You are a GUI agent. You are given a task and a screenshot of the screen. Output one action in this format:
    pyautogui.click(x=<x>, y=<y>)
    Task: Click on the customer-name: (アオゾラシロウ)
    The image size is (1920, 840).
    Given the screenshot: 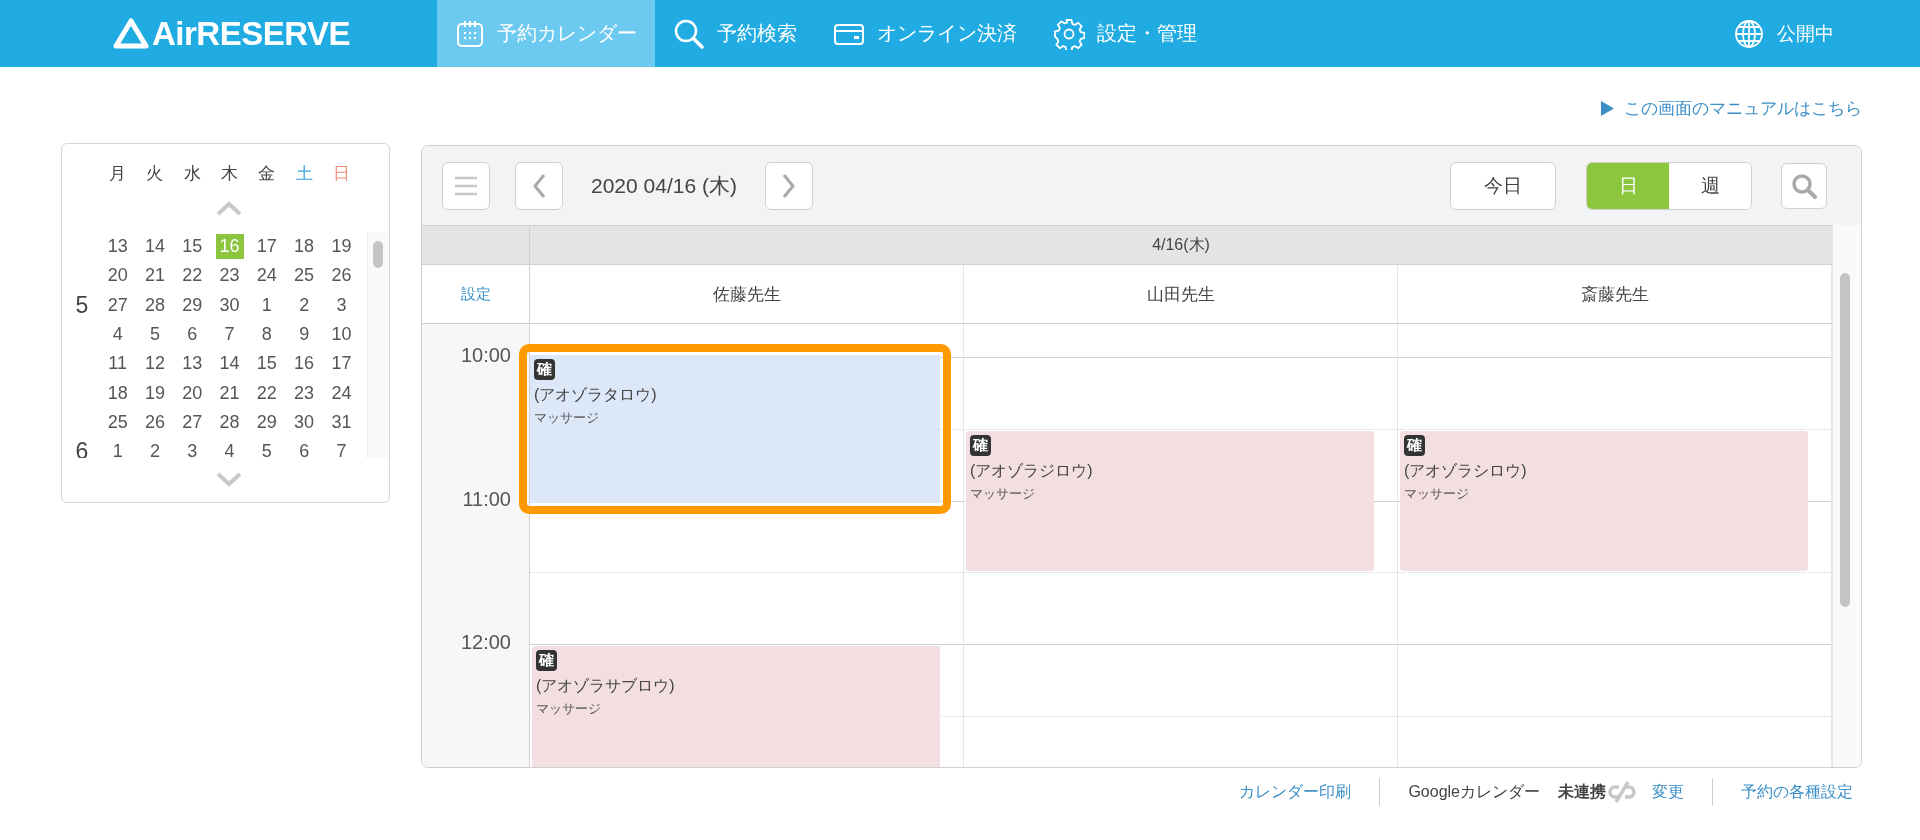 What is the action you would take?
    pyautogui.click(x=1465, y=470)
    